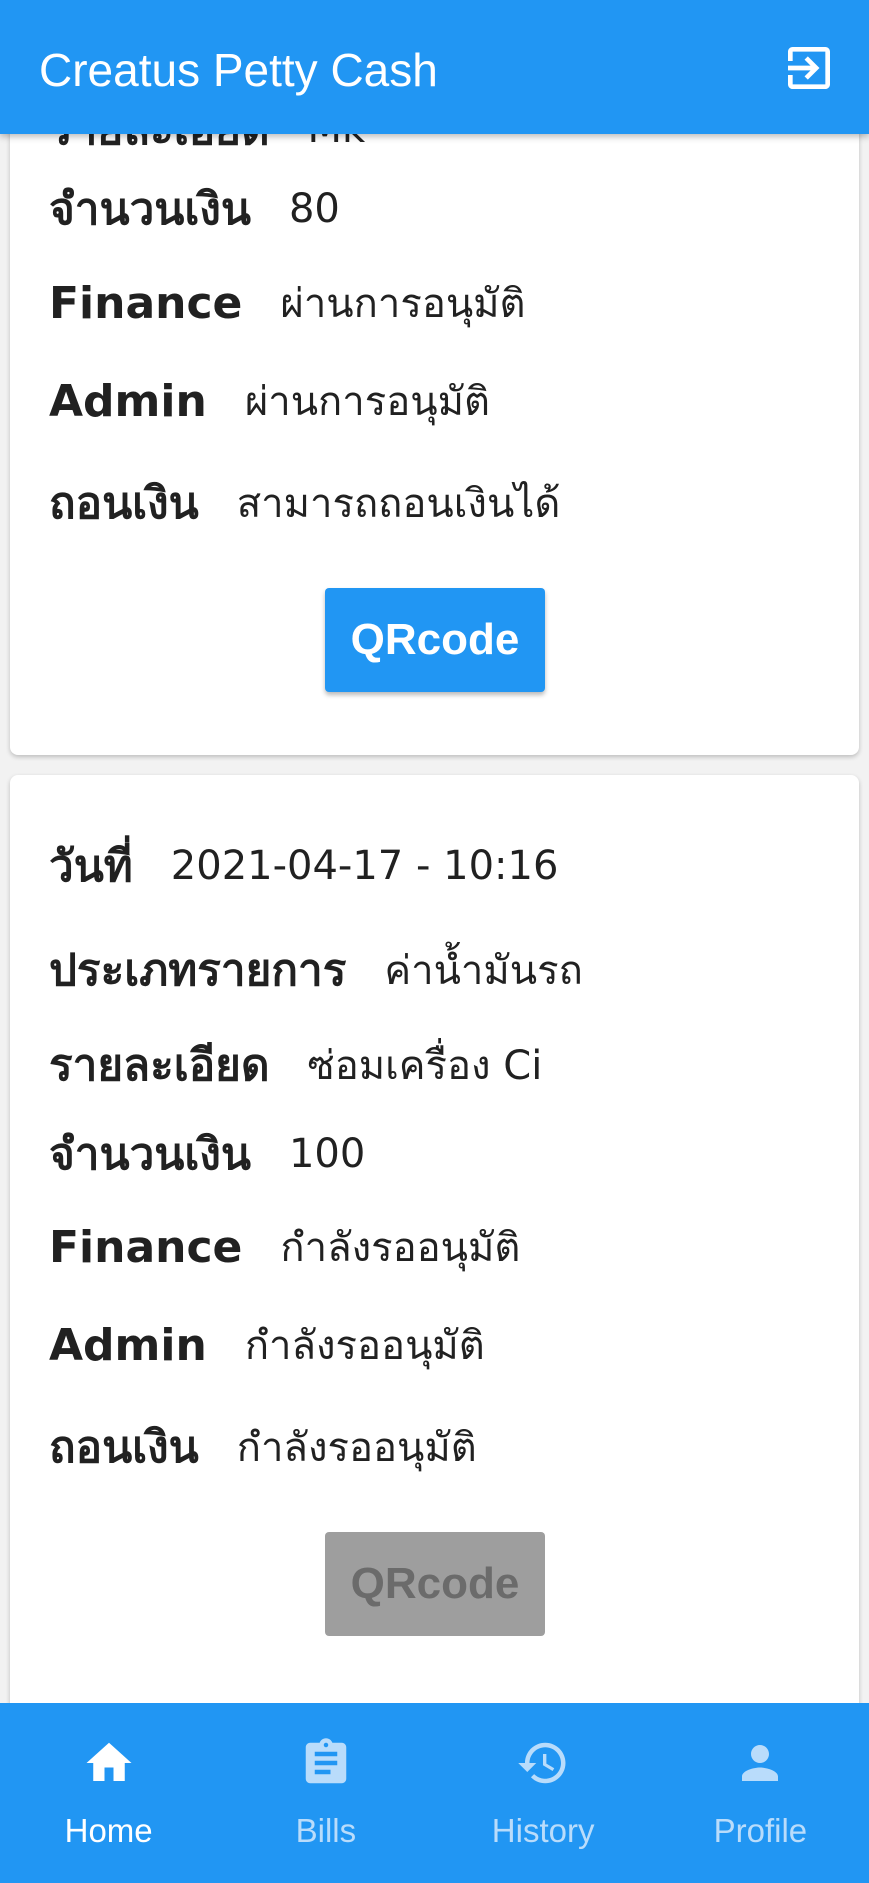  I want to click on detail-row: รายละเอียด Mk, so click(207, 149).